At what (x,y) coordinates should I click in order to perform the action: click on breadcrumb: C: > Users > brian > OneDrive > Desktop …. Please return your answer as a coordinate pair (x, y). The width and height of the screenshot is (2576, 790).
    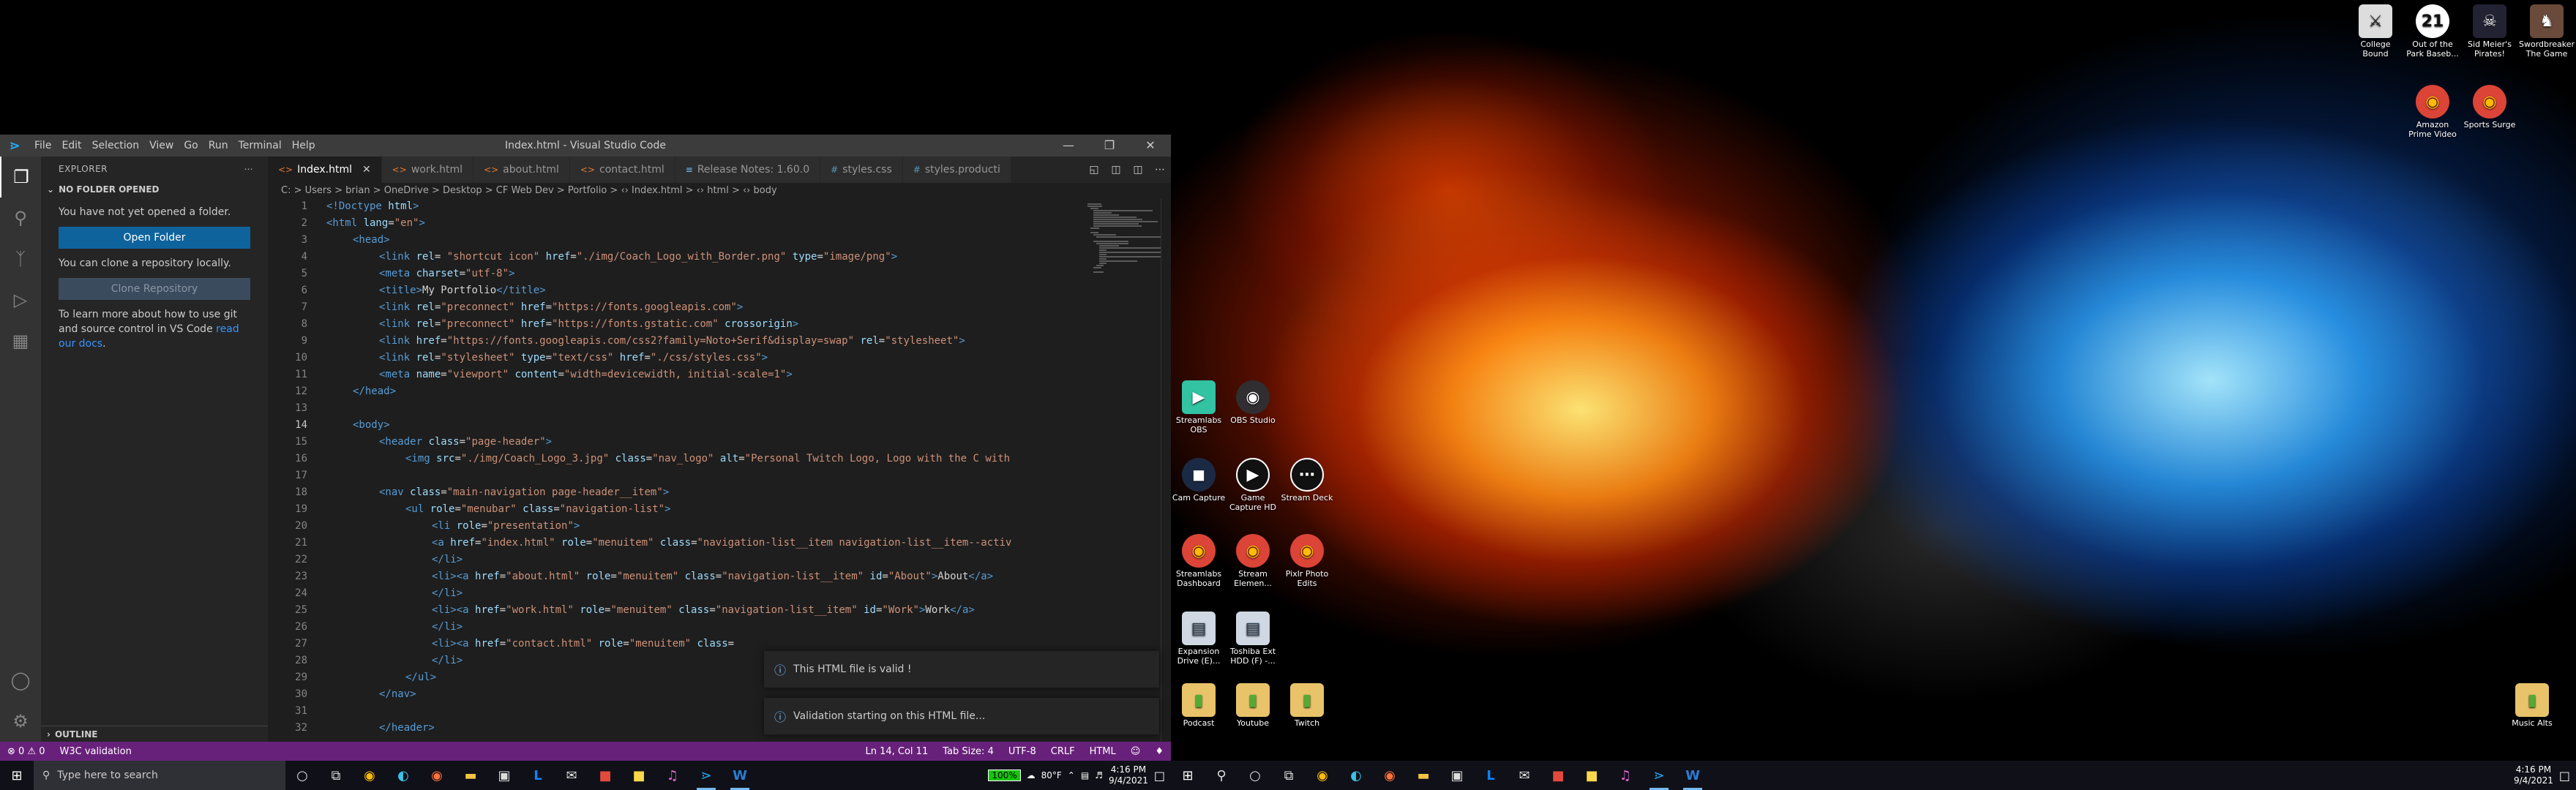
    Looking at the image, I should click on (719, 191).